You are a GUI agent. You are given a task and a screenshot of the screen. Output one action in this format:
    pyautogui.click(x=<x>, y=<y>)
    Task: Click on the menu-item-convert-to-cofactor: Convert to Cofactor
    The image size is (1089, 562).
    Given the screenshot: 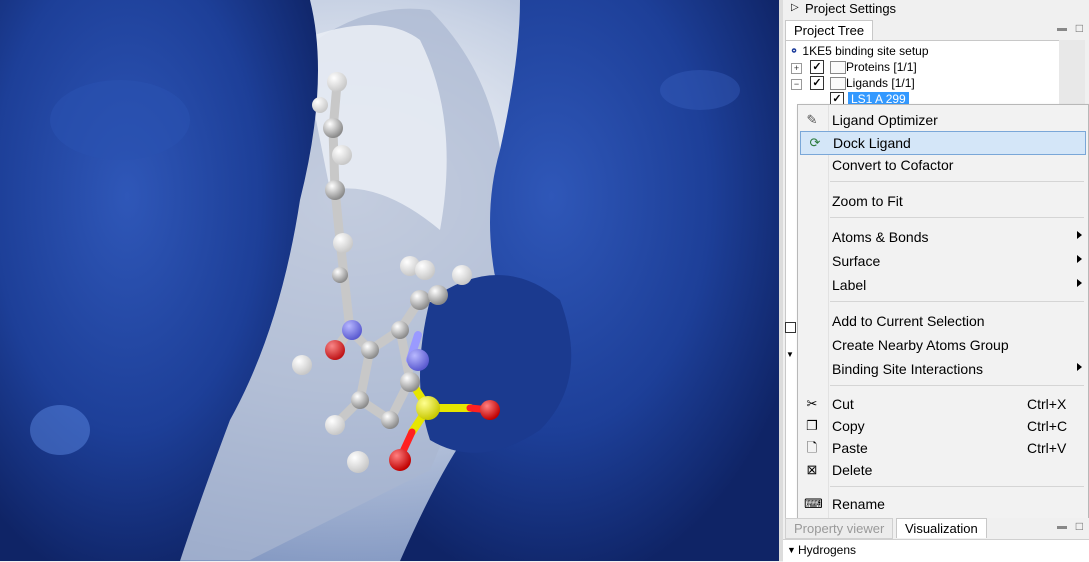 What is the action you would take?
    pyautogui.click(x=942, y=165)
    